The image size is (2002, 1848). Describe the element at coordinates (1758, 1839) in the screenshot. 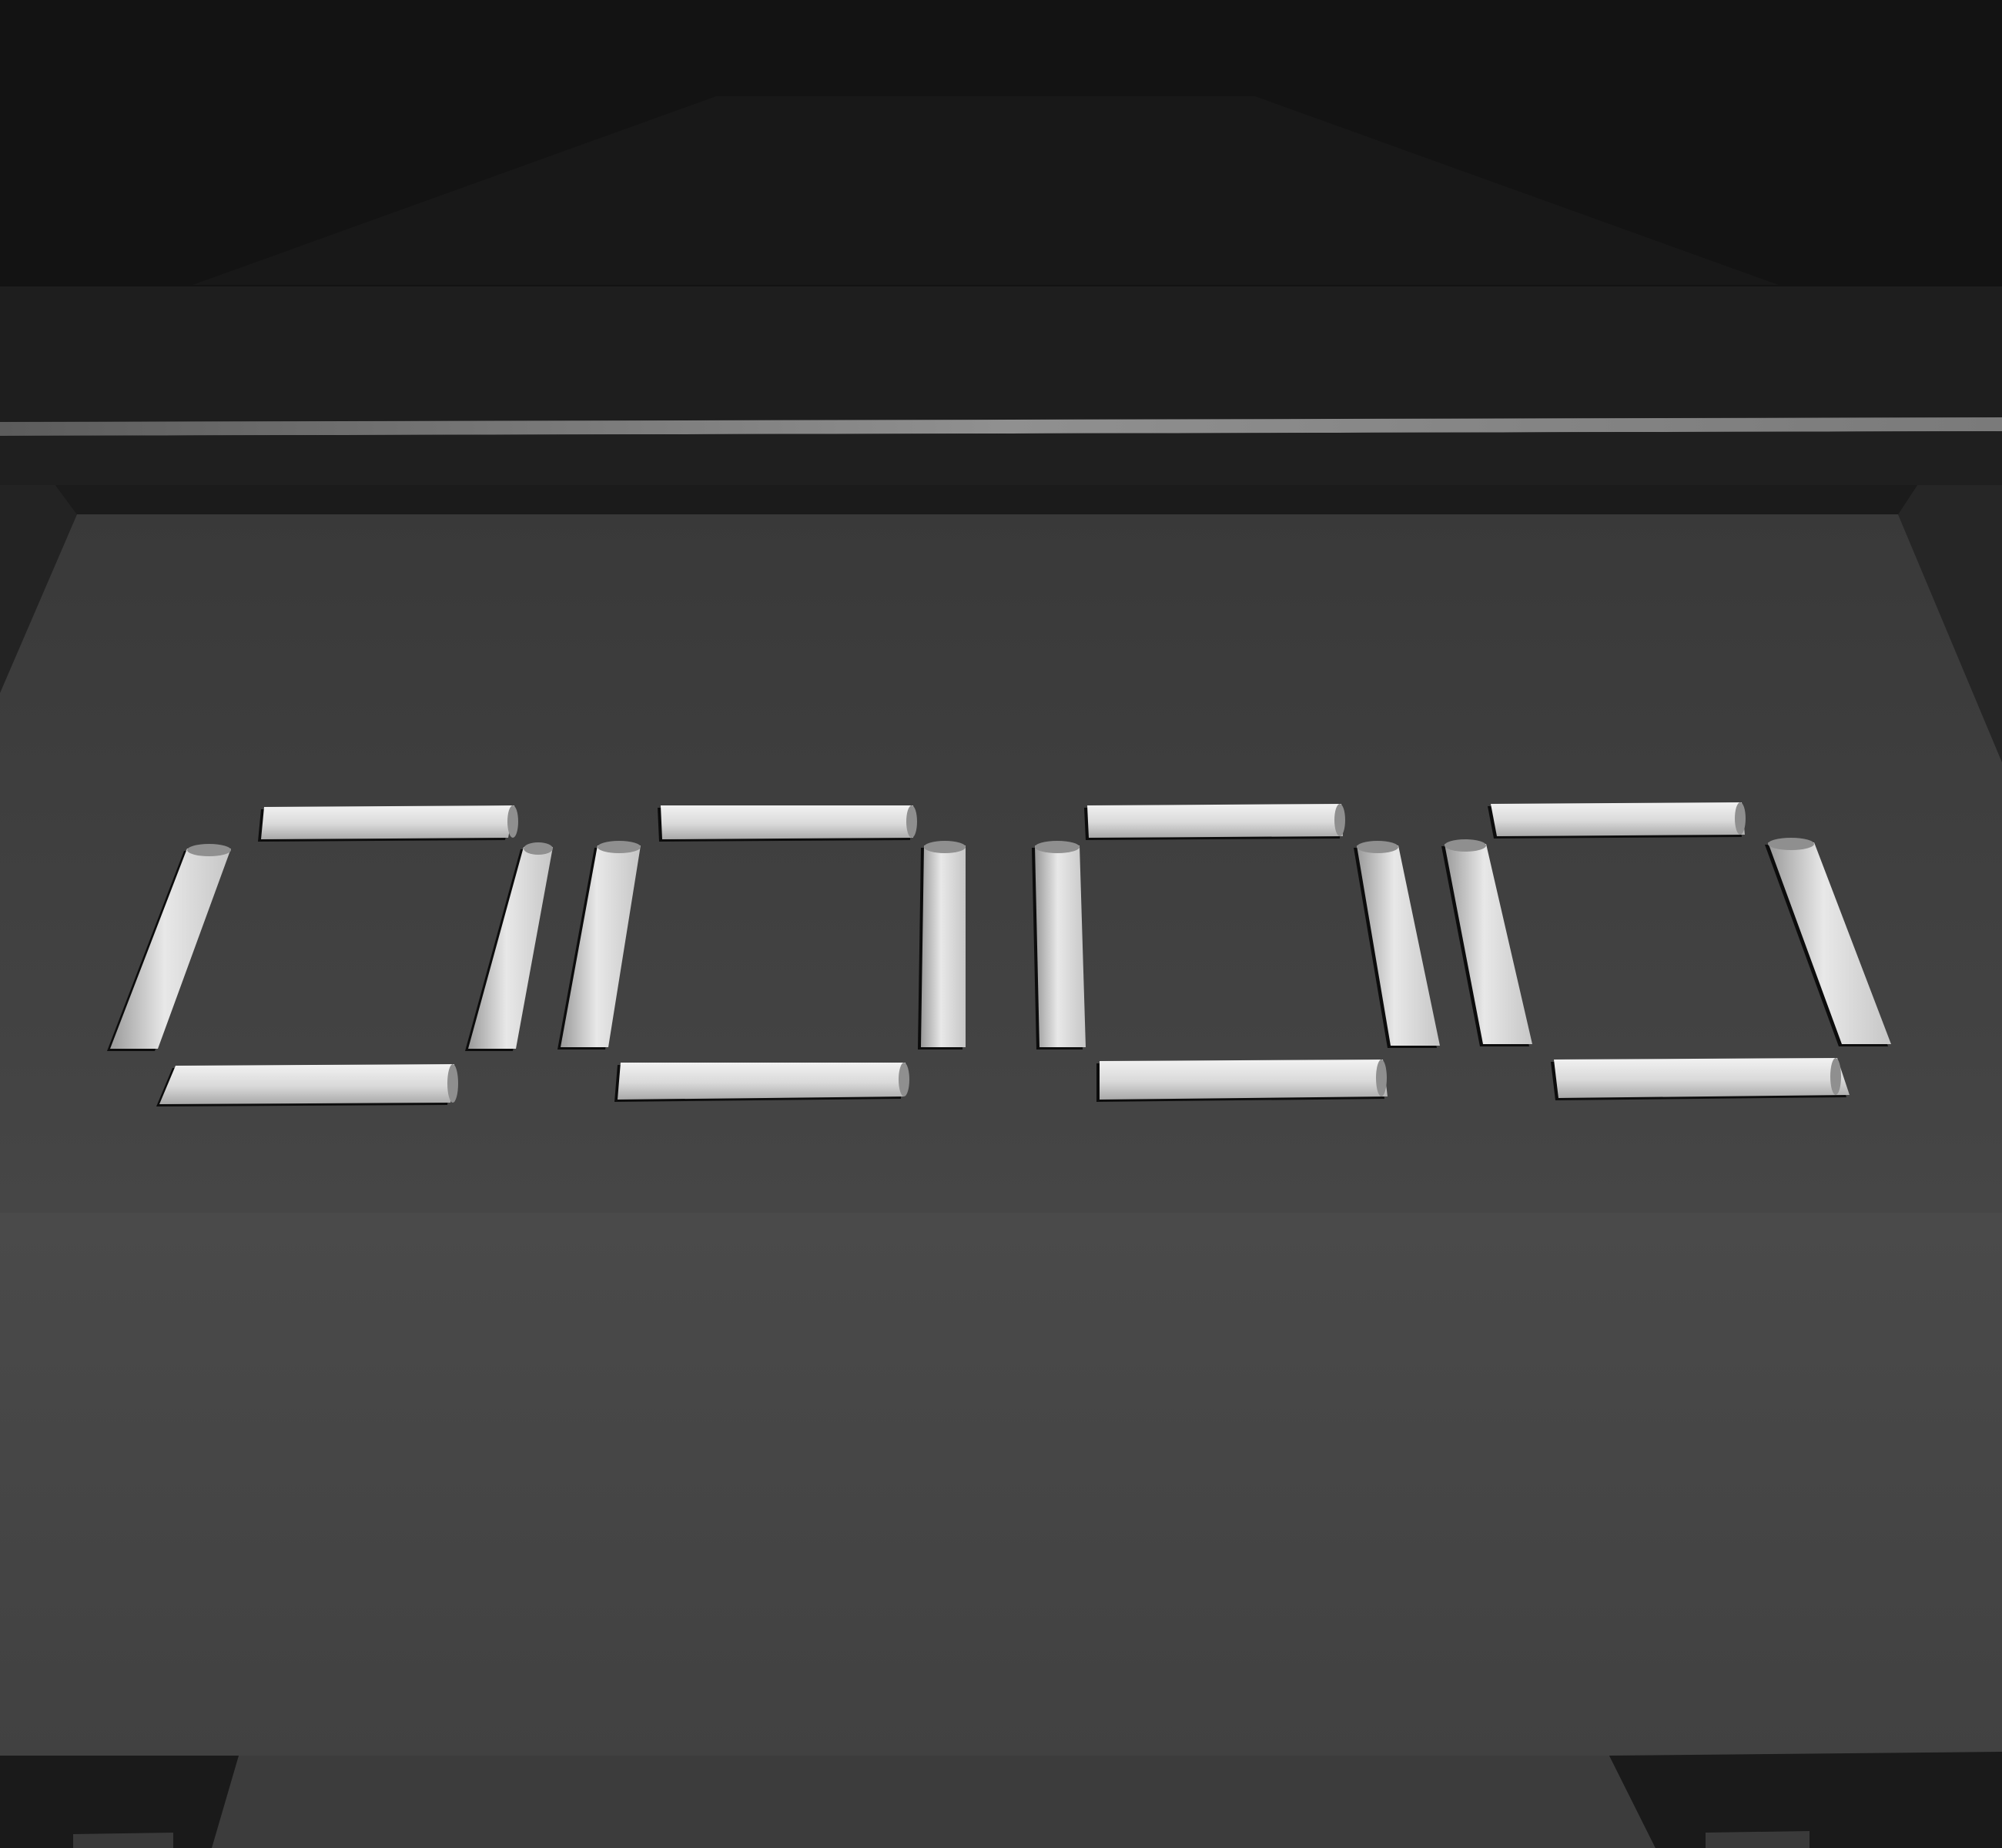

I see `bottom-right-tab` at that location.